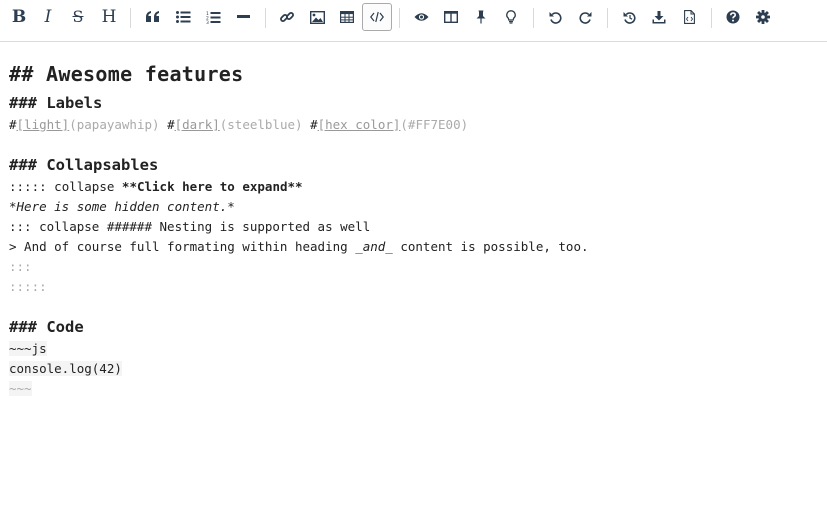  Describe the element at coordinates (20, 266) in the screenshot. I see `collapse-close-inner: :::` at that location.